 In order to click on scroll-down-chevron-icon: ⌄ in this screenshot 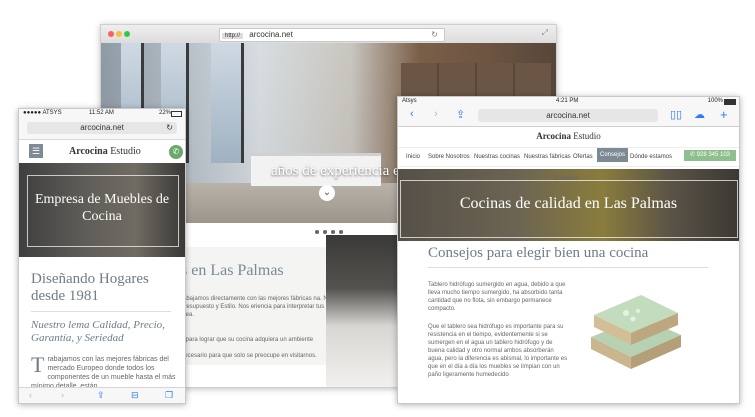, I will do `click(327, 193)`.